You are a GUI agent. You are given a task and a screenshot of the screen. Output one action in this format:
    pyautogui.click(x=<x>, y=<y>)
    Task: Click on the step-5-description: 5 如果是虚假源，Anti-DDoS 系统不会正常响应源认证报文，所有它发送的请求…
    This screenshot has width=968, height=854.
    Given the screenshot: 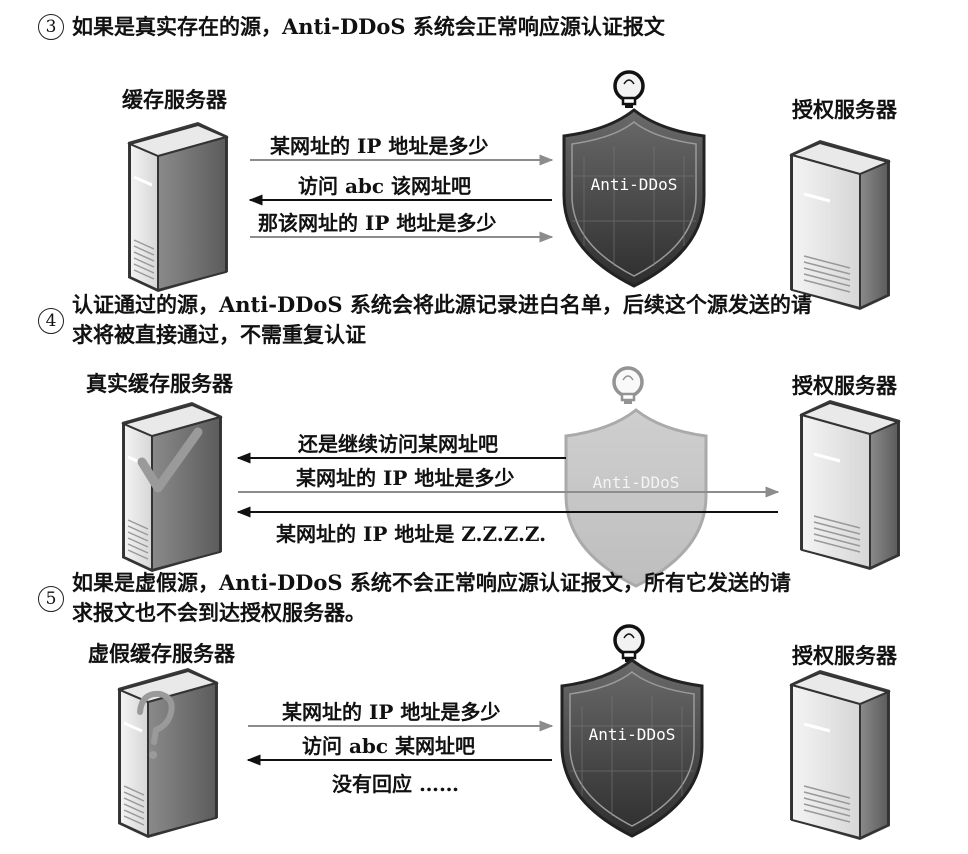 What is the action you would take?
    pyautogui.click(x=414, y=598)
    